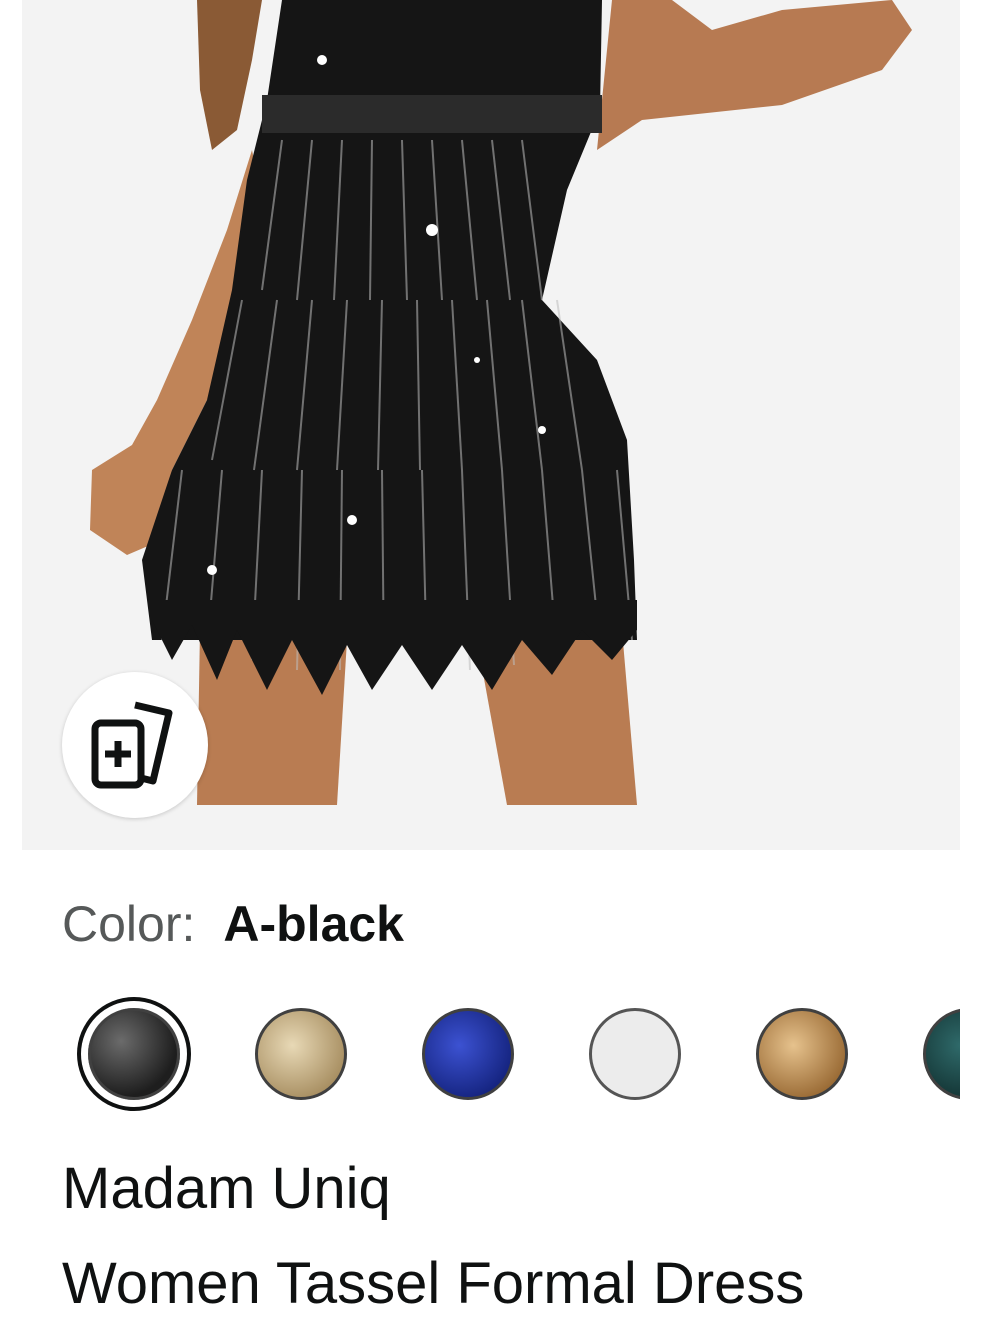 The width and height of the screenshot is (1000, 1333). Describe the element at coordinates (468, 1054) in the screenshot. I see `color-swatch-royal-blue` at that location.